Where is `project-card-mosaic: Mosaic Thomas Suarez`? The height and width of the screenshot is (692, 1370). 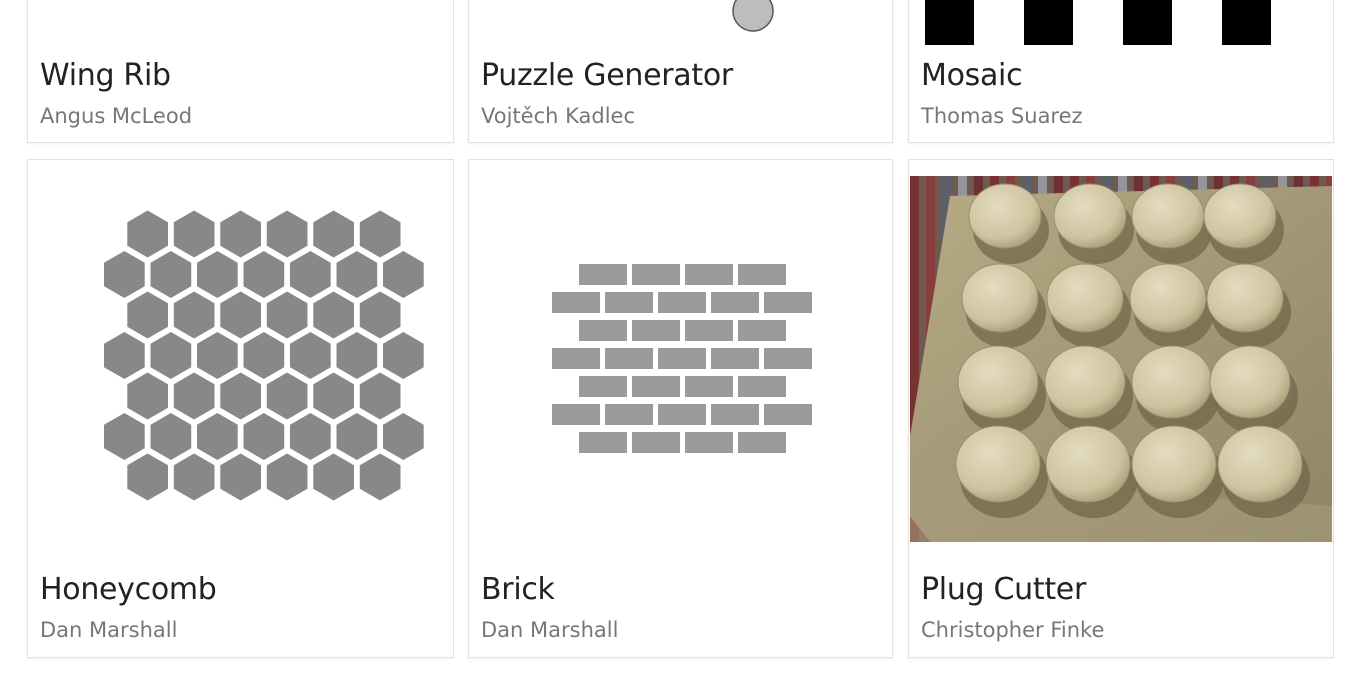
project-card-mosaic: Mosaic Thomas Suarez is located at coordinates (1121, 71).